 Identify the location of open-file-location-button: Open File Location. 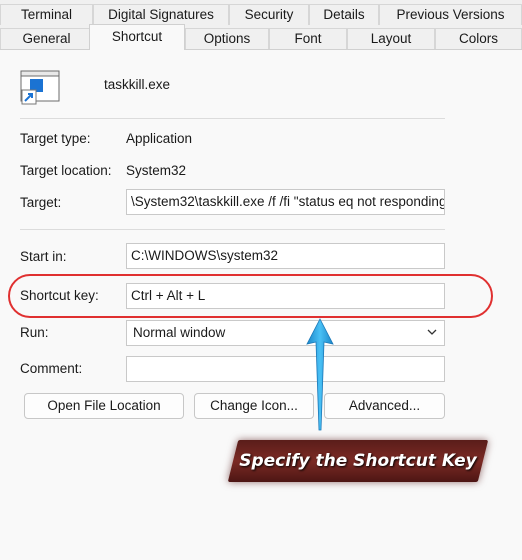
(104, 406).